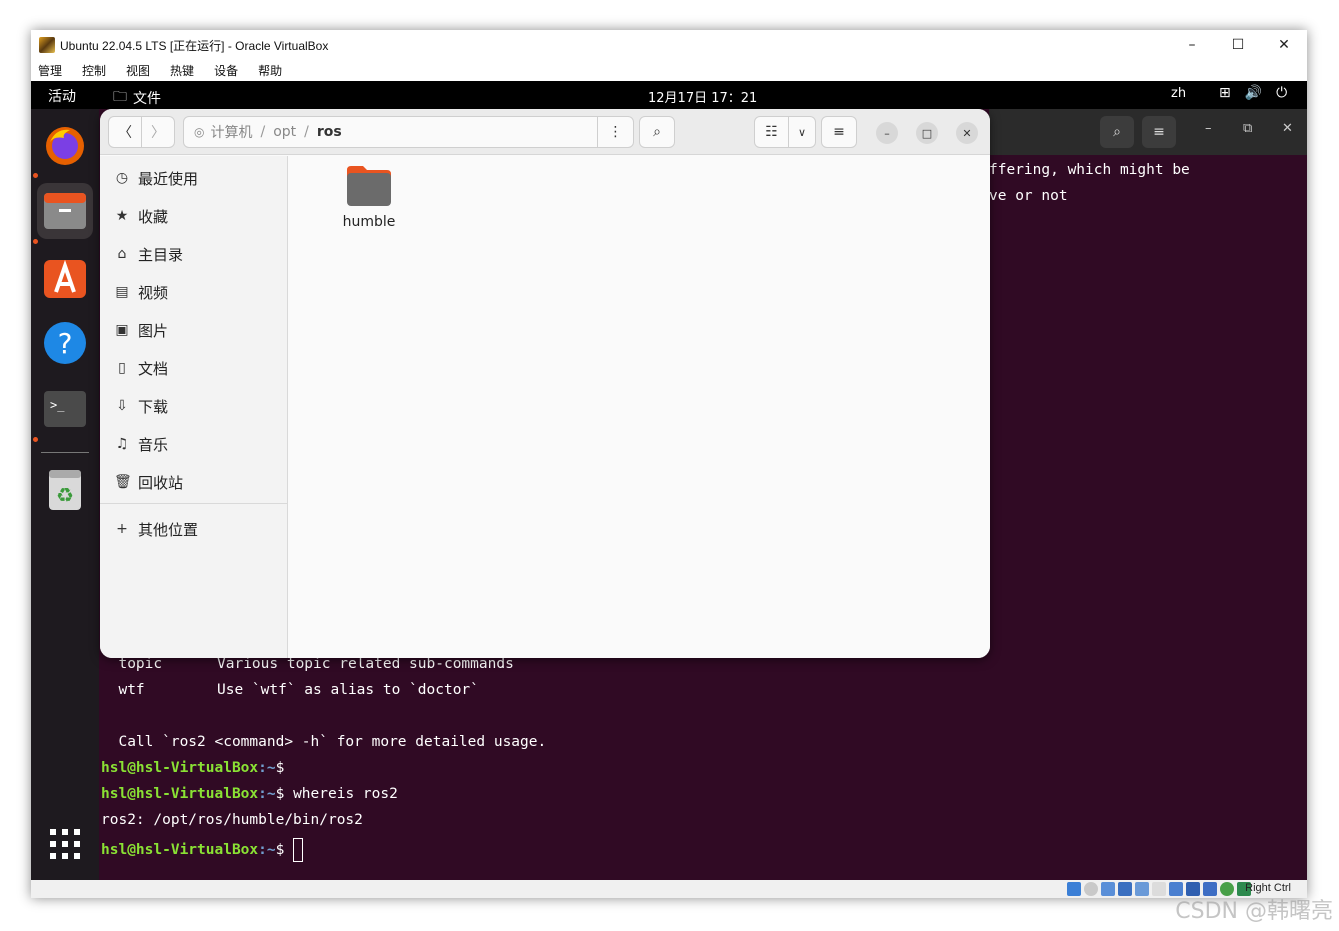 This screenshot has width=1339, height=931. Describe the element at coordinates (65, 145) in the screenshot. I see `firefox-launcher` at that location.